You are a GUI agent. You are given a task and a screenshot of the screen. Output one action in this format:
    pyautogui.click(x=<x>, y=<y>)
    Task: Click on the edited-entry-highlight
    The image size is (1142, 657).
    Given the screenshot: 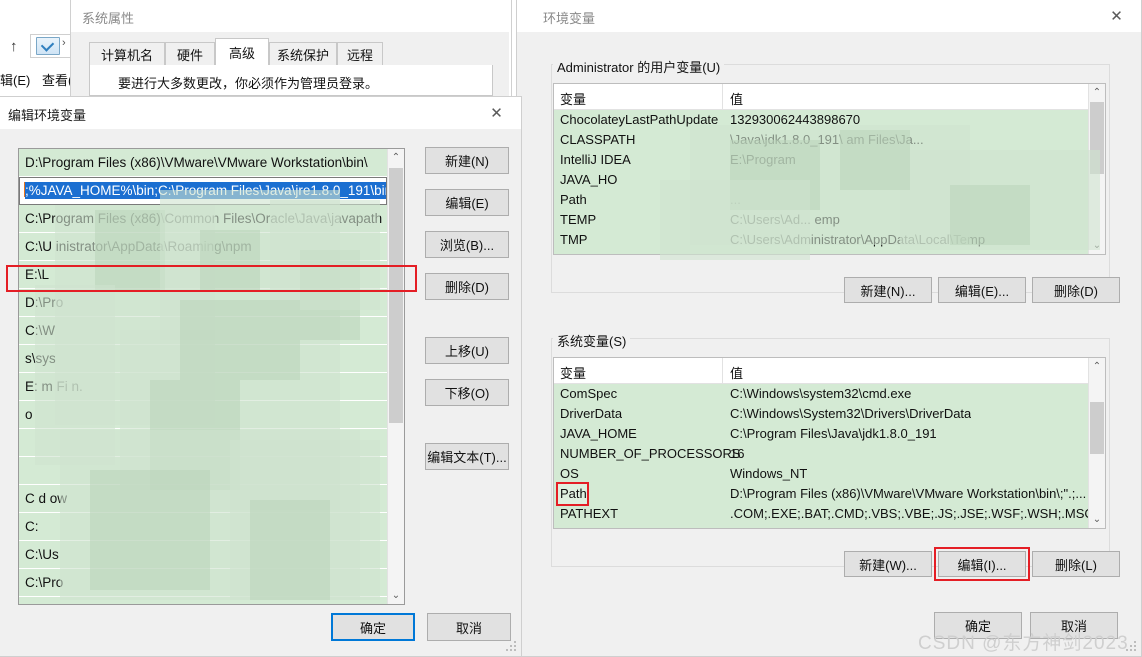 What is the action you would take?
    pyautogui.click(x=211, y=278)
    